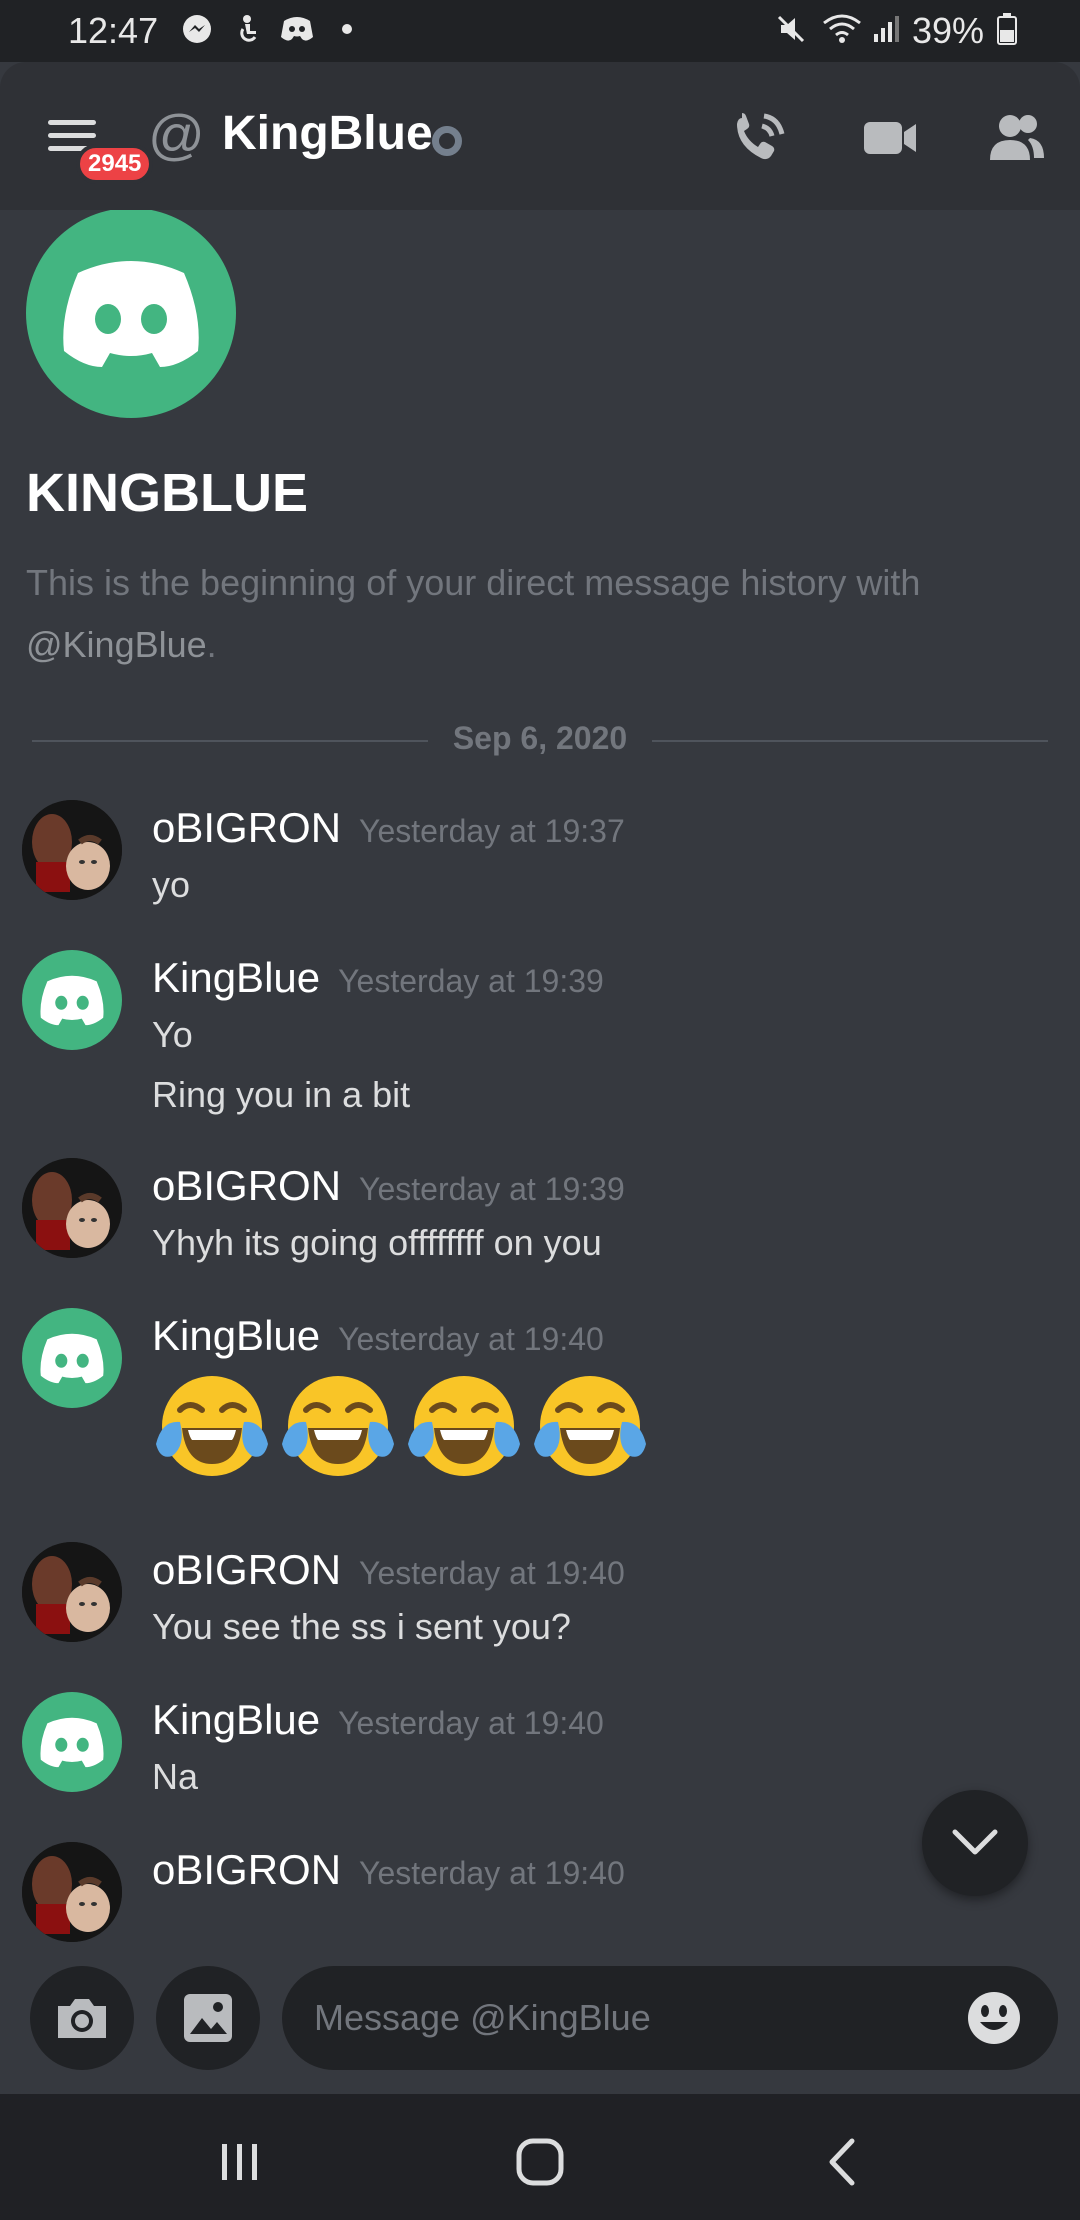  Describe the element at coordinates (347, 29) in the screenshot. I see `dot-icon` at that location.